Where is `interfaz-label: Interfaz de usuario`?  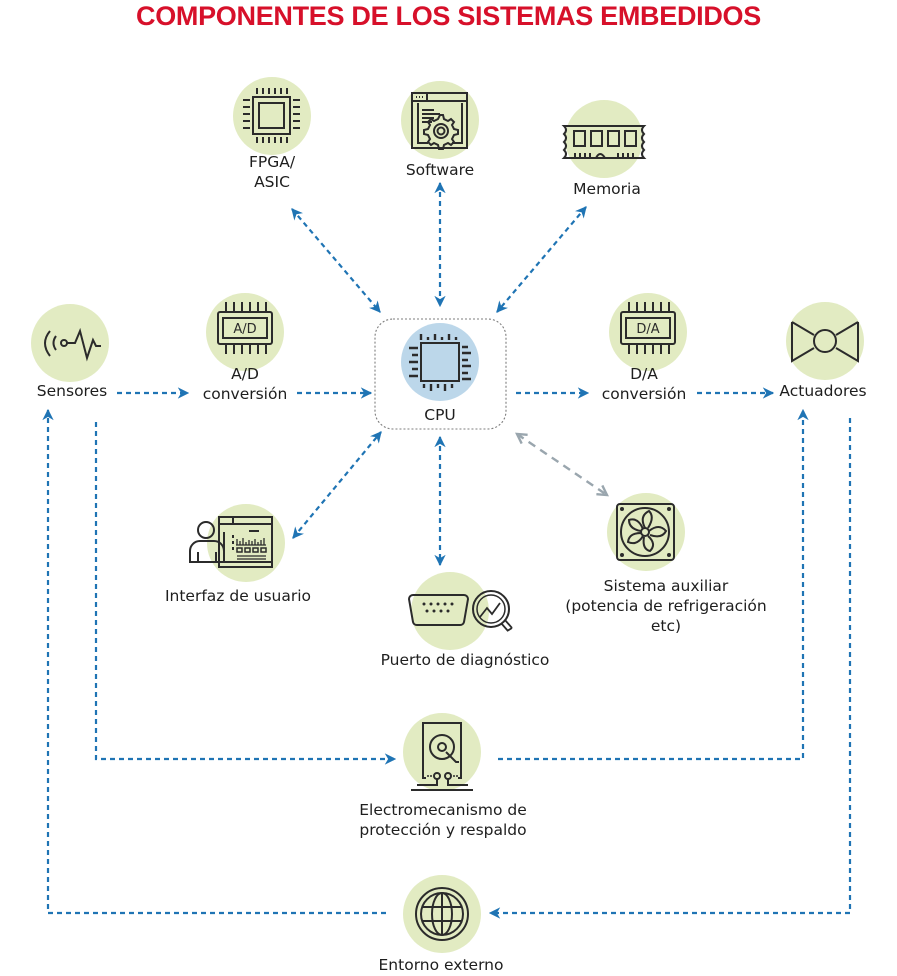
interfaz-label: Interfaz de usuario is located at coordinates (238, 596).